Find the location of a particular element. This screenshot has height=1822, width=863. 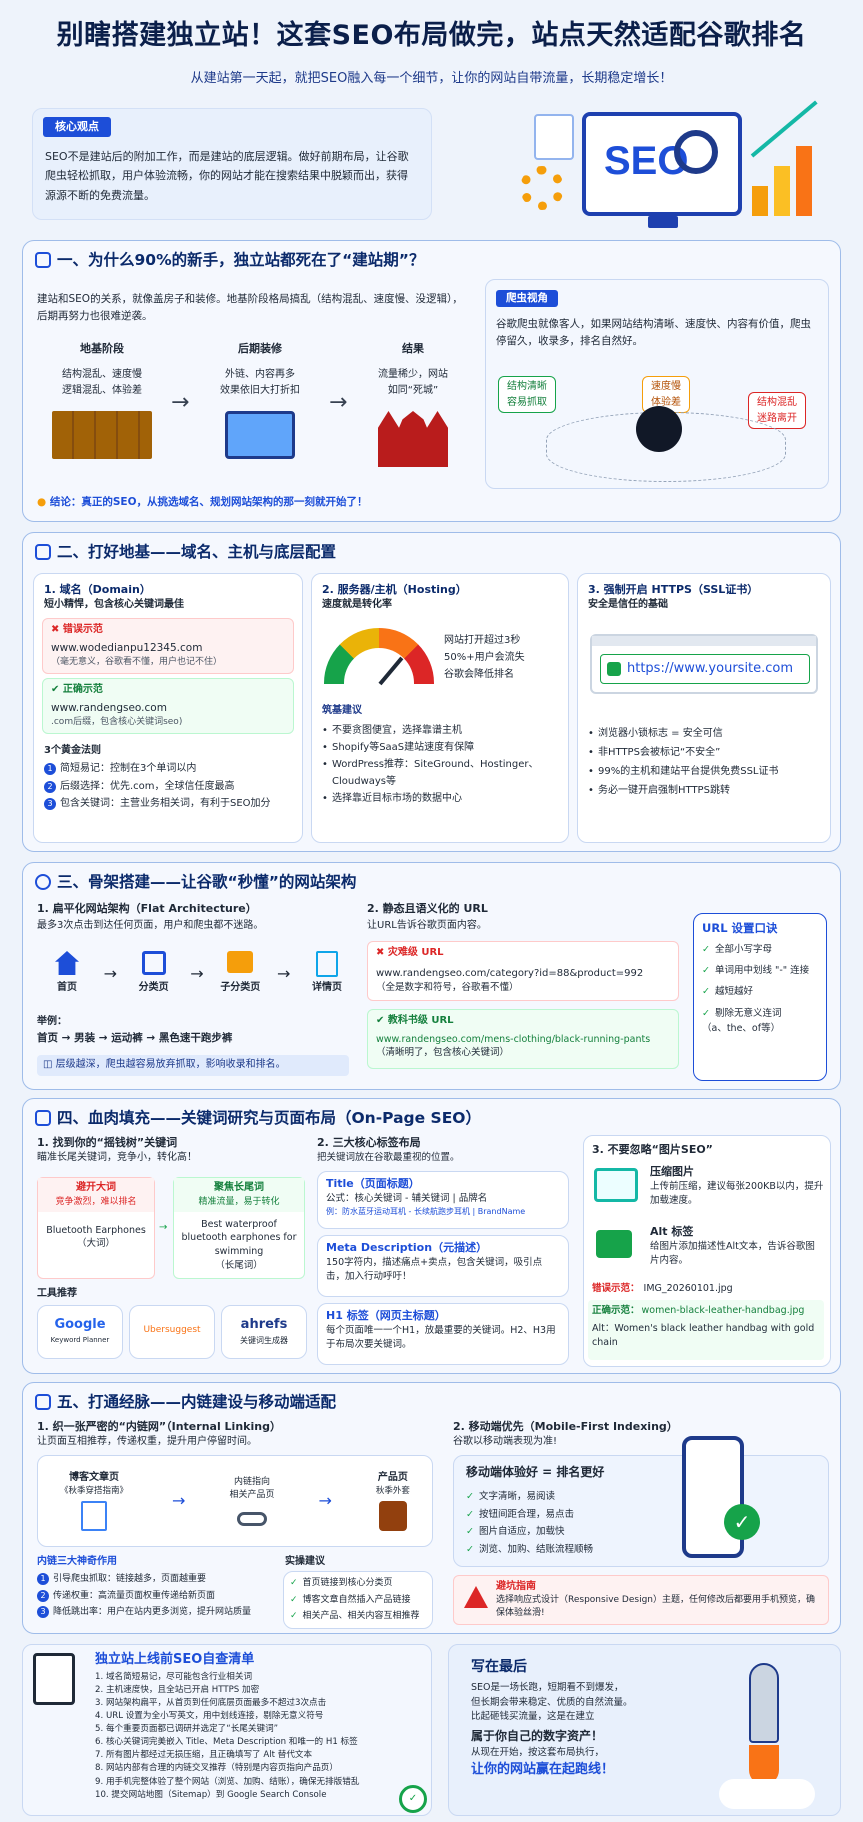

section-1-title: 一、为什么90%的新手，独立站都死在了“建站期”？ is located at coordinates (229, 260).